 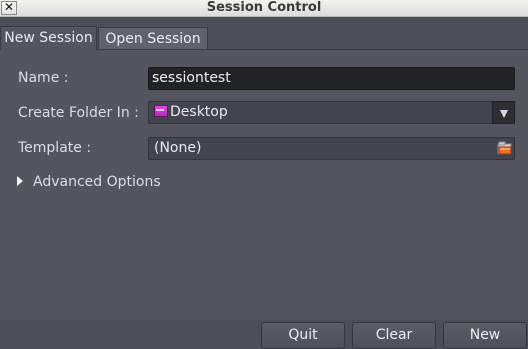 I want to click on tab-open-session: Open Session, so click(x=153, y=38).